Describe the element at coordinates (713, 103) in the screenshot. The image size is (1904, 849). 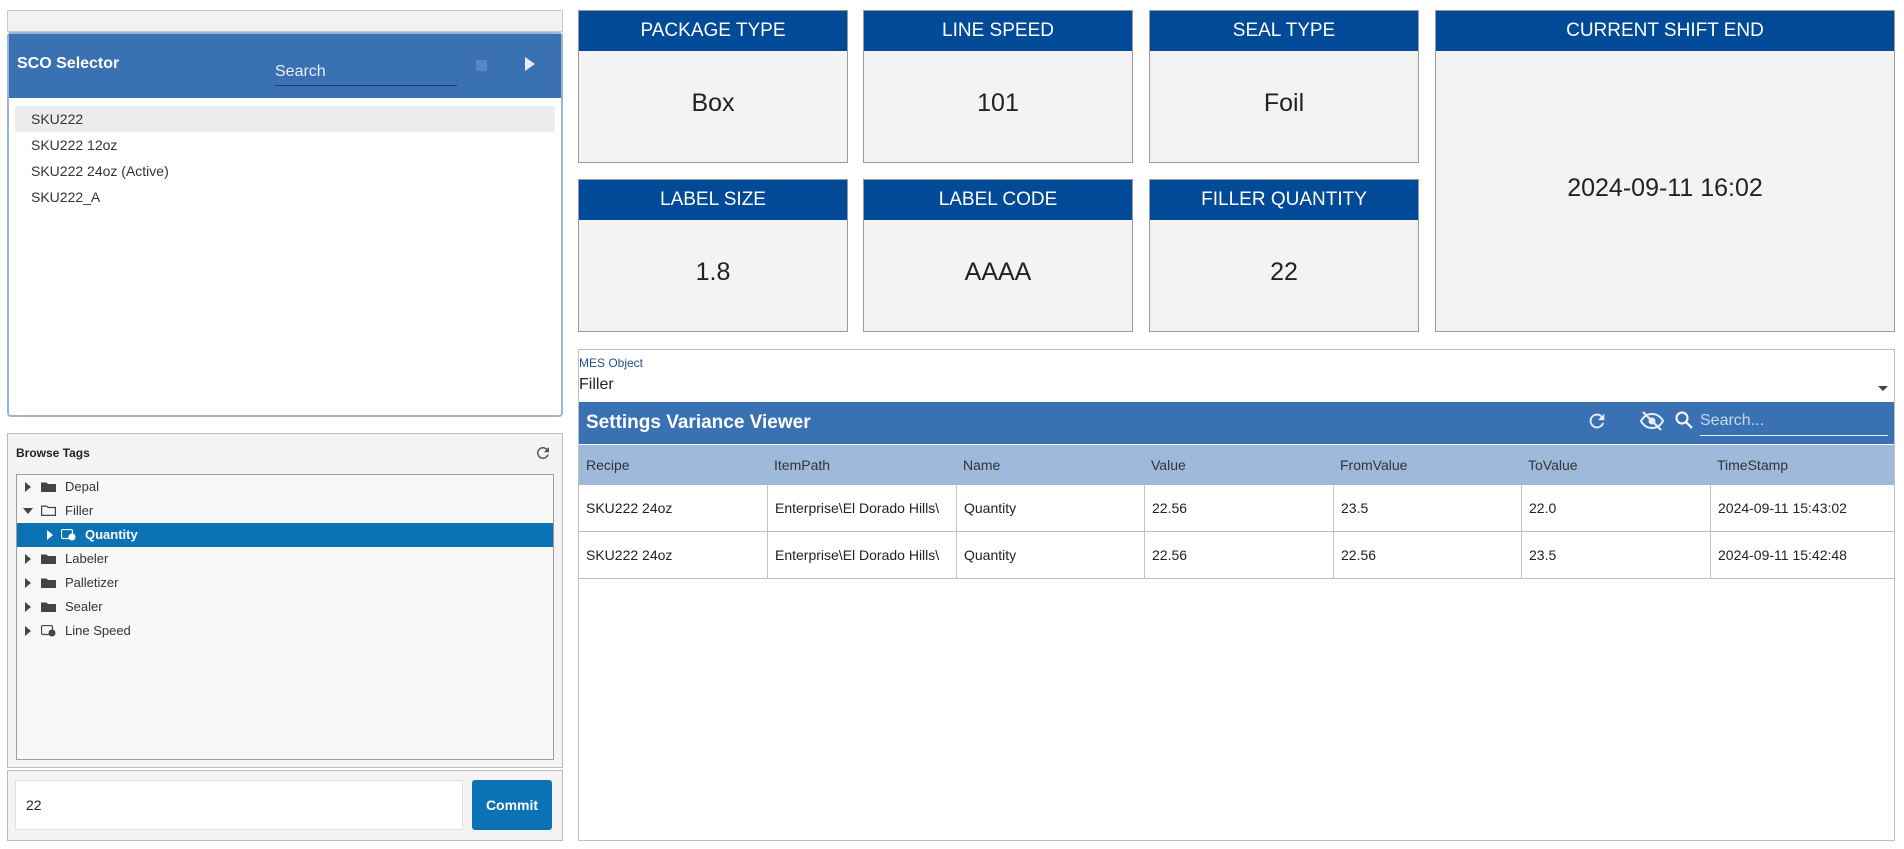
I see `card-value: Box` at that location.